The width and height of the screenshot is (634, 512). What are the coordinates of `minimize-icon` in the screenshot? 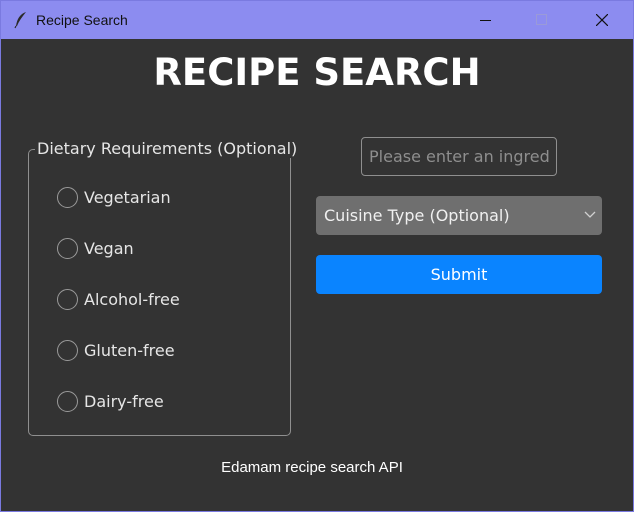 It's located at (485, 20).